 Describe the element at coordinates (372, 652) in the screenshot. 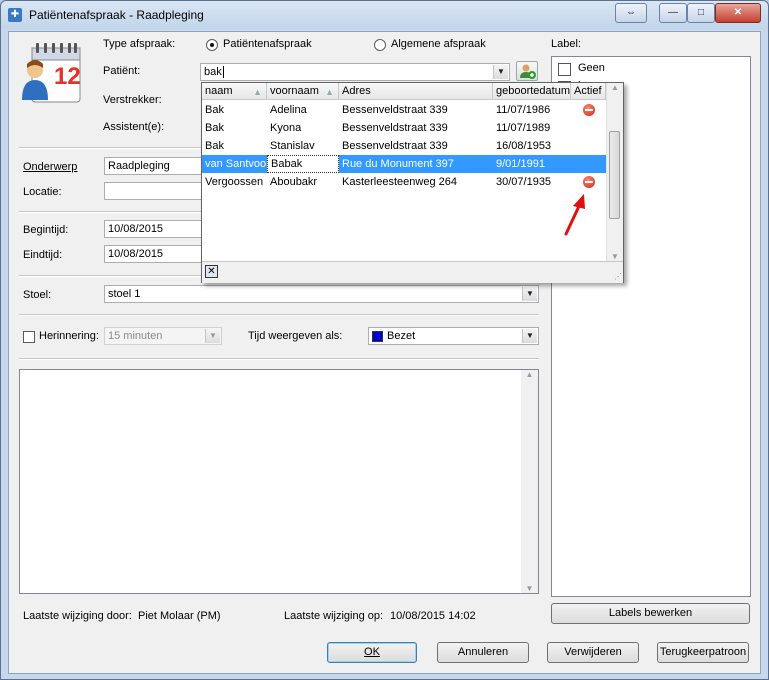

I see `ok-button: OK` at that location.